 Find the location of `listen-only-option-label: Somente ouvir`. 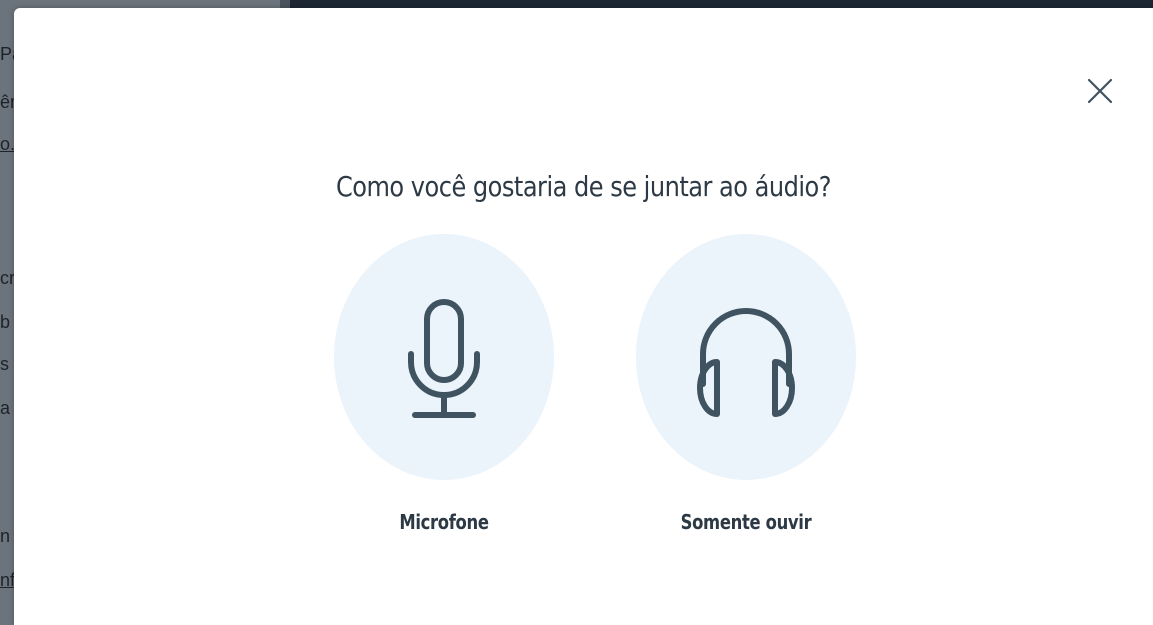

listen-only-option-label: Somente ouvir is located at coordinates (746, 522).